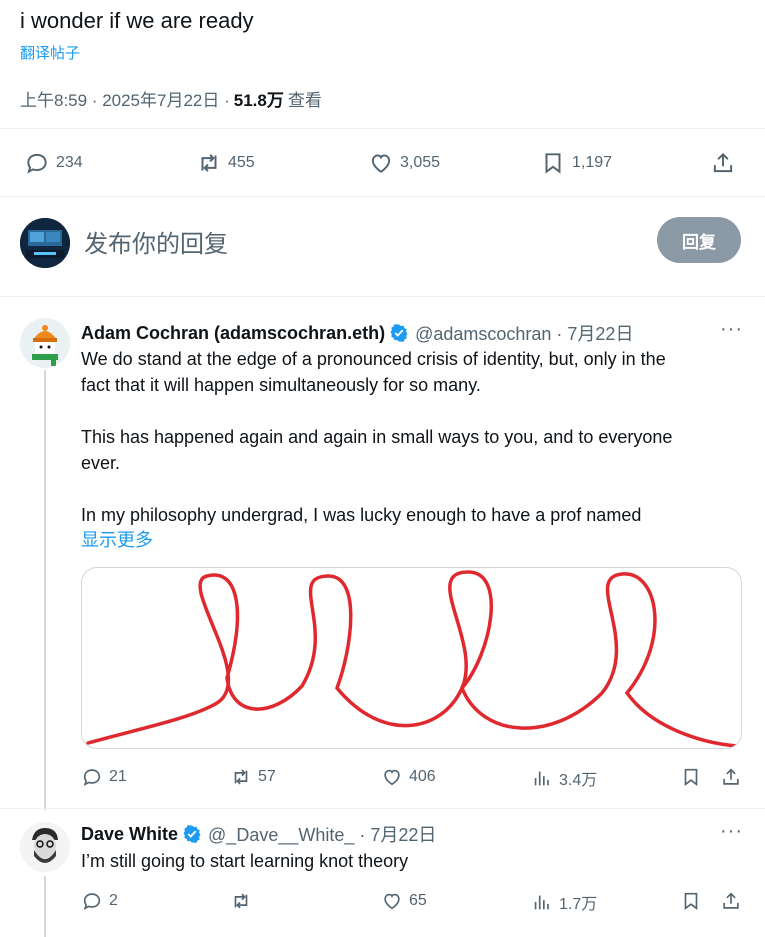 Image resolution: width=765 pixels, height=937 pixels. Describe the element at coordinates (241, 162) in the screenshot. I see `repost-count: 455` at that location.